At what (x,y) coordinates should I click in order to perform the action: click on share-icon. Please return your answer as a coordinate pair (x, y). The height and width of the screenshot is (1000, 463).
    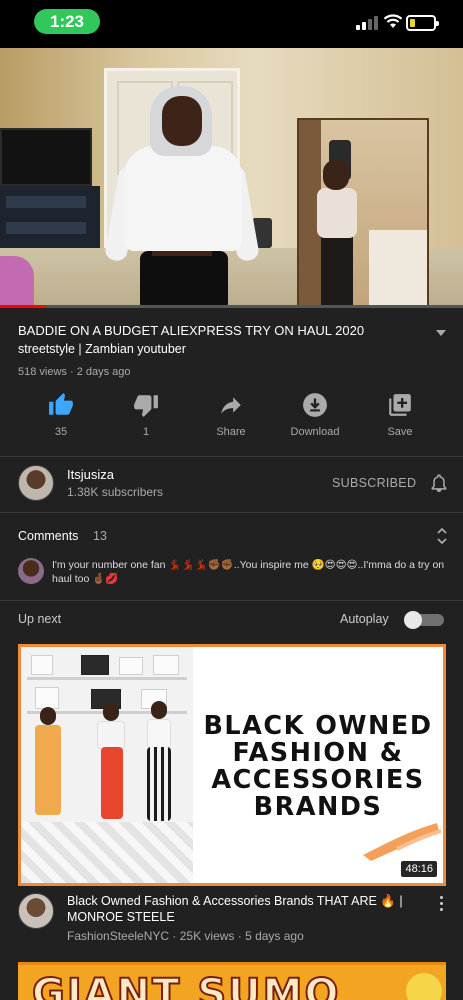
    Looking at the image, I should click on (231, 405).